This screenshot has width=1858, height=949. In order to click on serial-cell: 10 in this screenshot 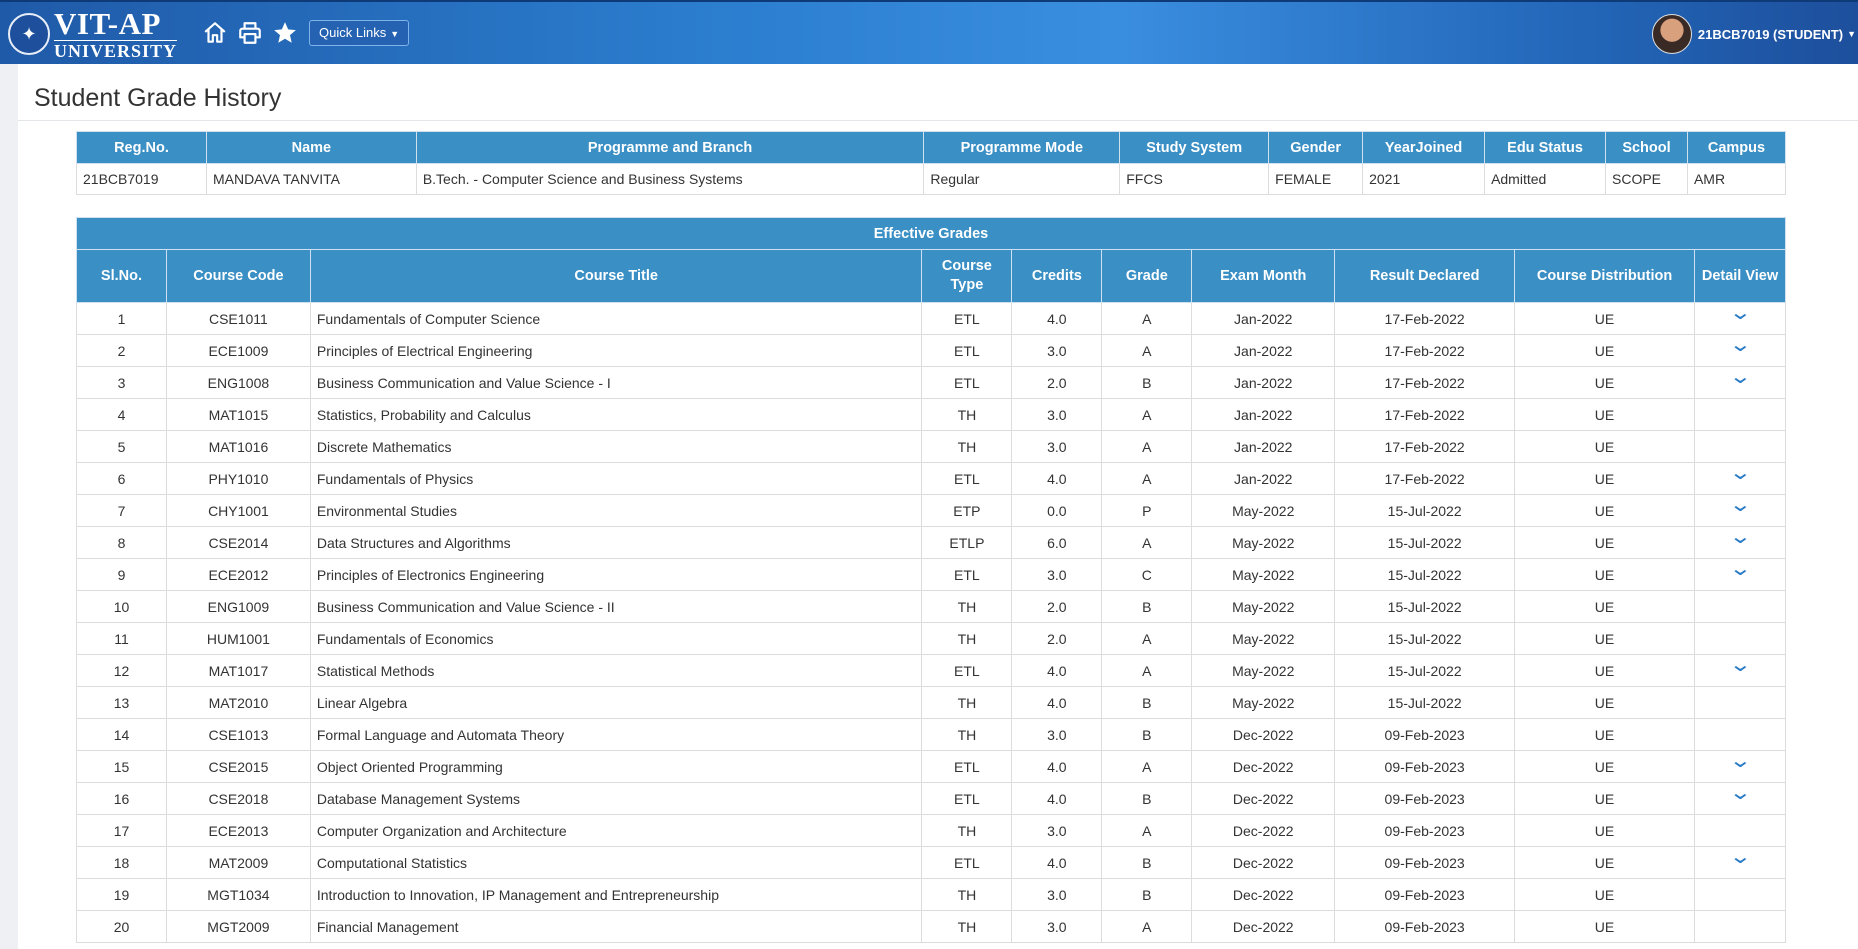, I will do `click(121, 606)`.